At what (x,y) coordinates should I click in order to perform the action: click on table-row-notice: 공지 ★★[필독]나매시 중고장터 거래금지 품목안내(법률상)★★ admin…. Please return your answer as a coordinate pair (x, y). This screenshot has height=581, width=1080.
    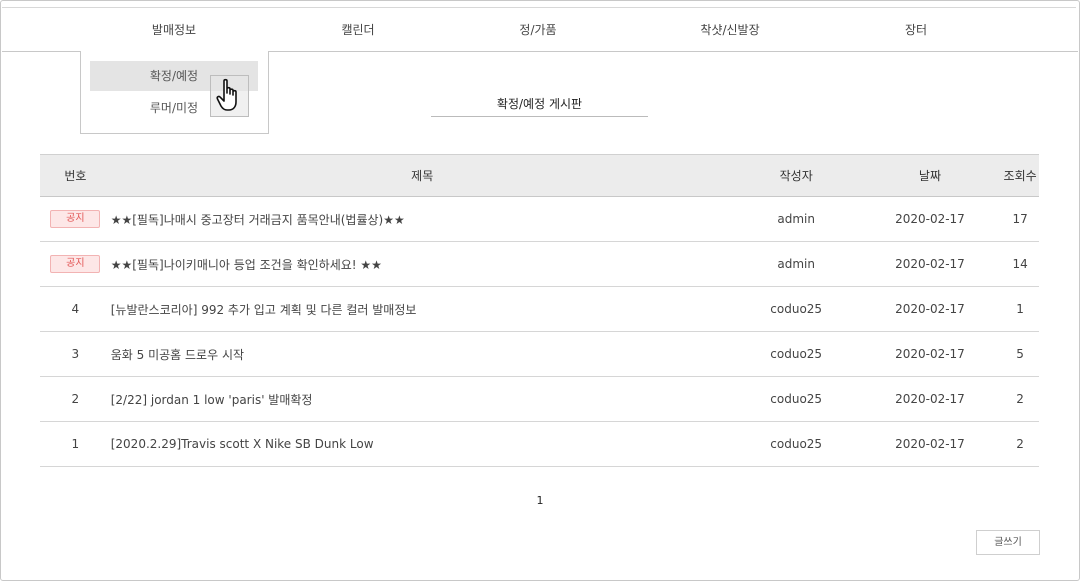
    Looking at the image, I should click on (539, 219).